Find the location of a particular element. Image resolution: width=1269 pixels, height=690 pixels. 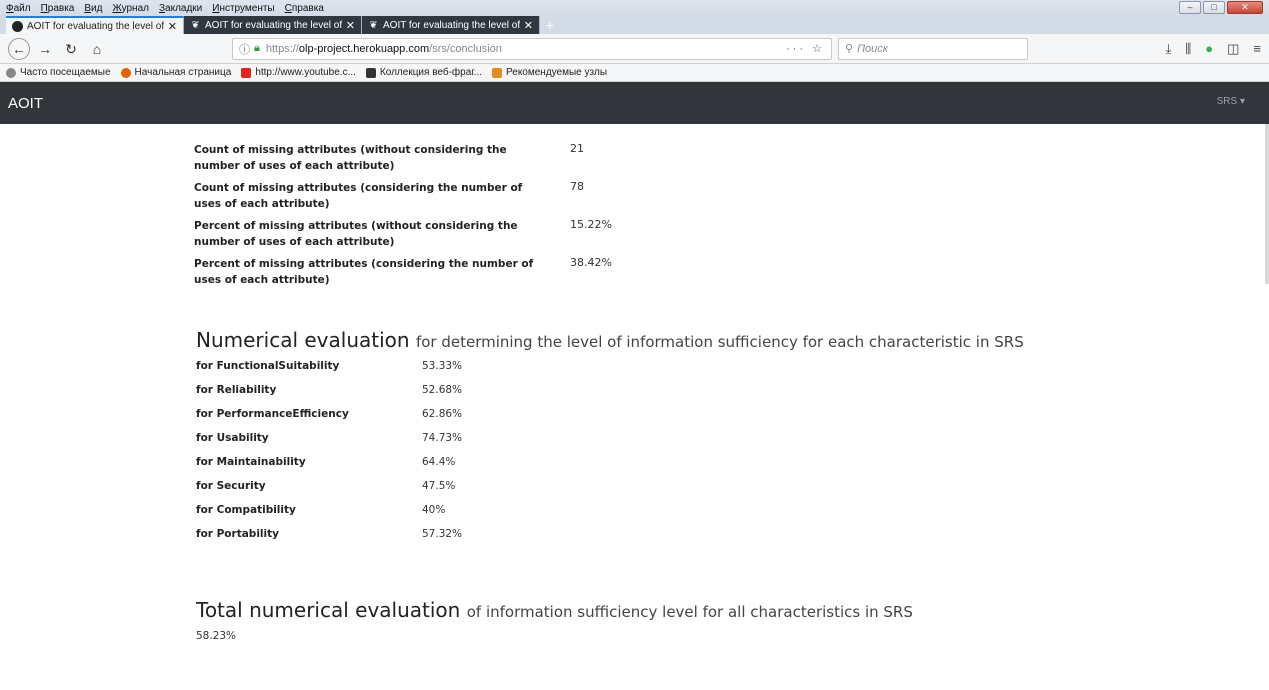

bookmark-item: Рекомендуемые узлы is located at coordinates (549, 72).